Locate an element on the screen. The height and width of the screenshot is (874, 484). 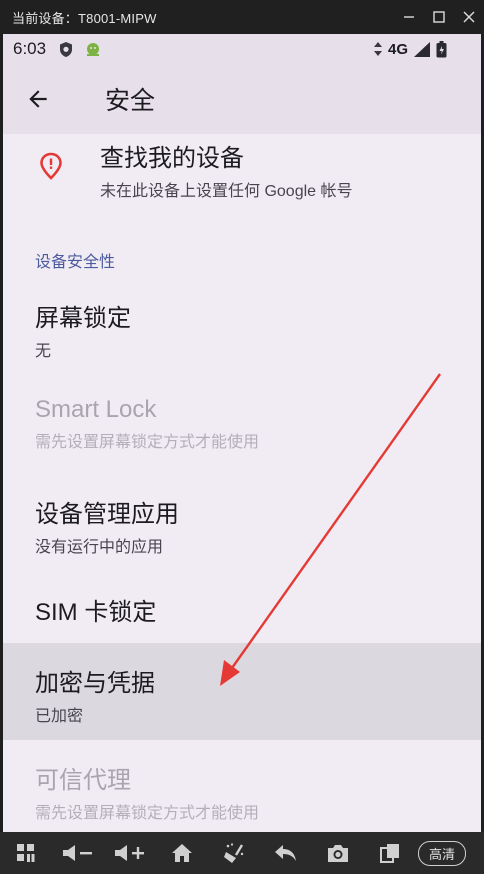
emulator-control-bar: 高清 is located at coordinates (242, 853).